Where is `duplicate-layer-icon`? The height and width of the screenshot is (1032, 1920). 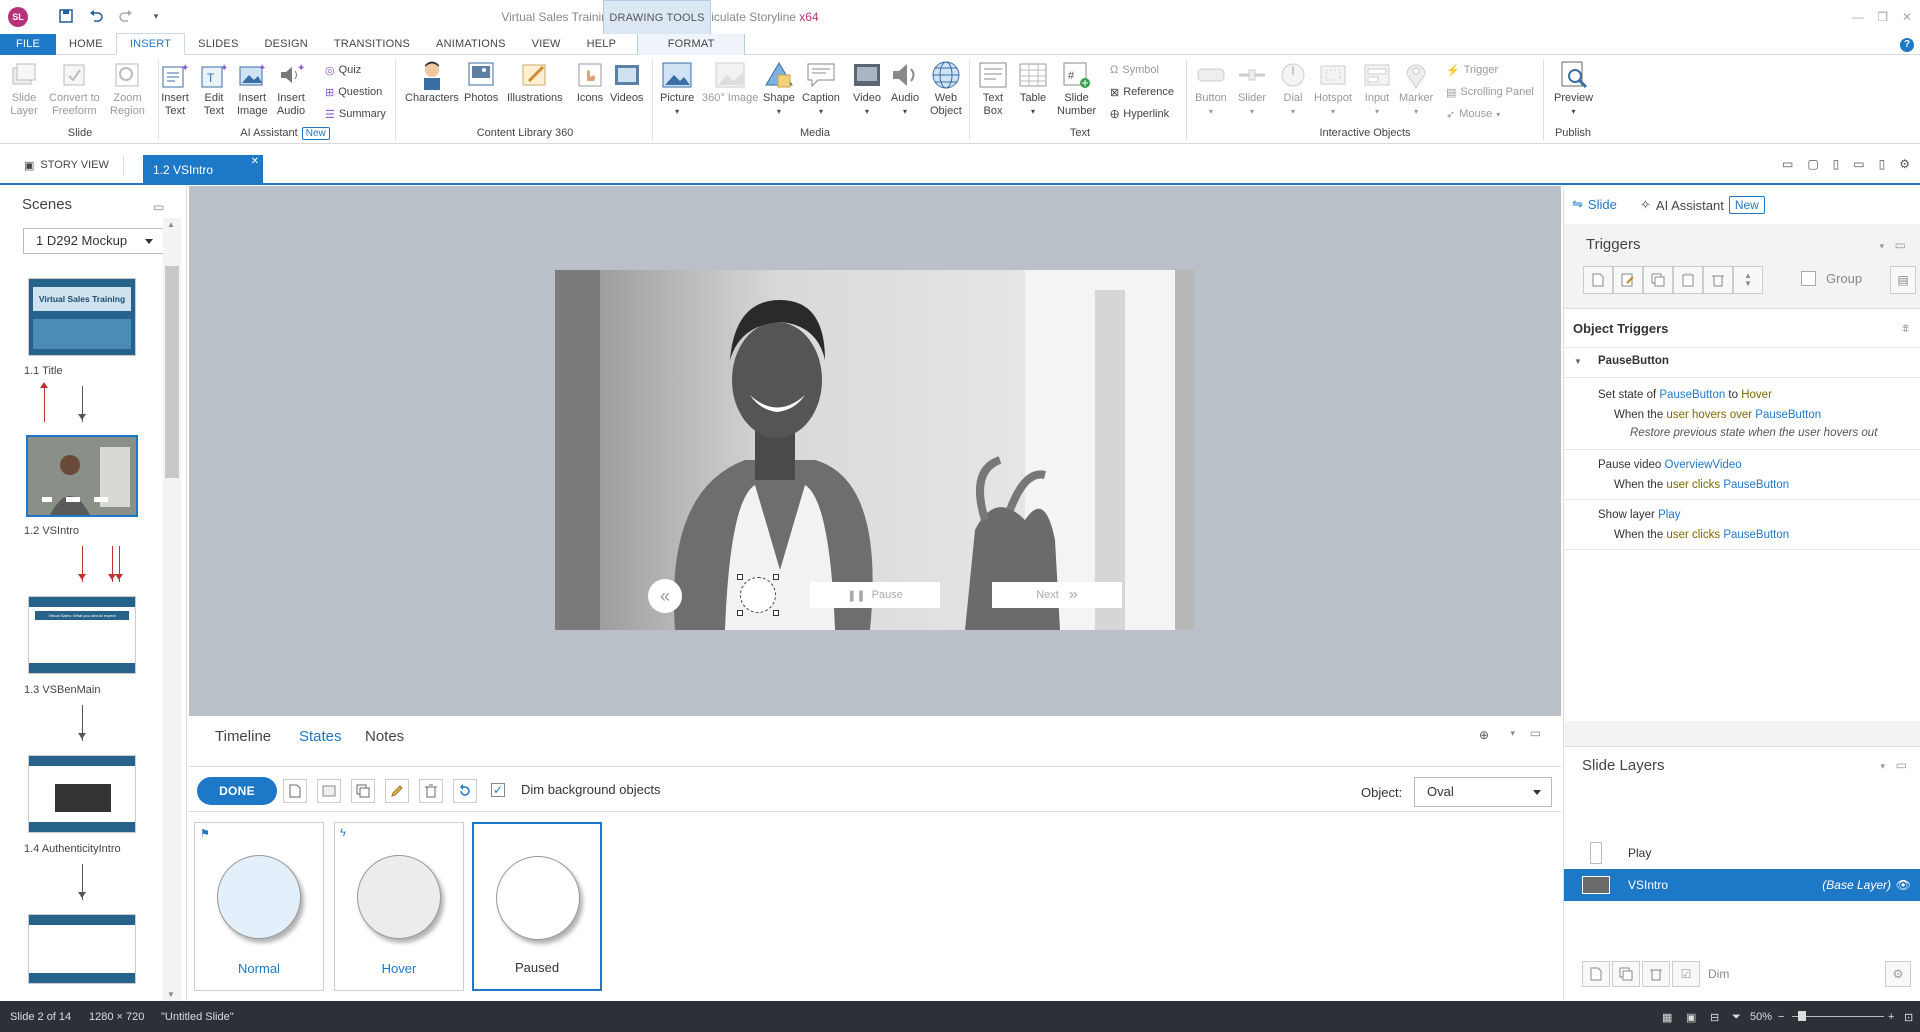 duplicate-layer-icon is located at coordinates (1626, 974).